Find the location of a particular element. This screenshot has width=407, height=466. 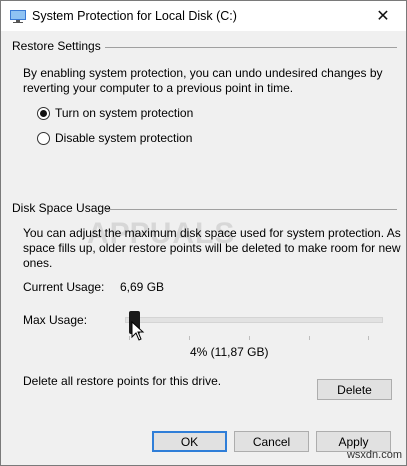

footer-watermark: wsxdn.com is located at coordinates (374, 455).